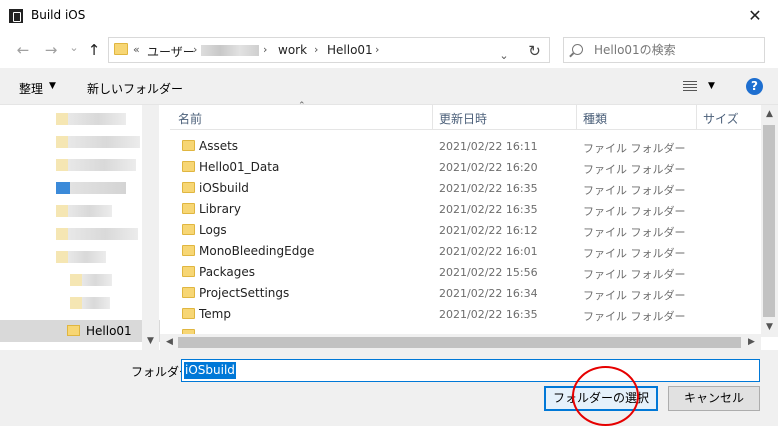 Image resolution: width=778 pixels, height=426 pixels. What do you see at coordinates (213, 230) in the screenshot?
I see `file-name: Logs` at bounding box center [213, 230].